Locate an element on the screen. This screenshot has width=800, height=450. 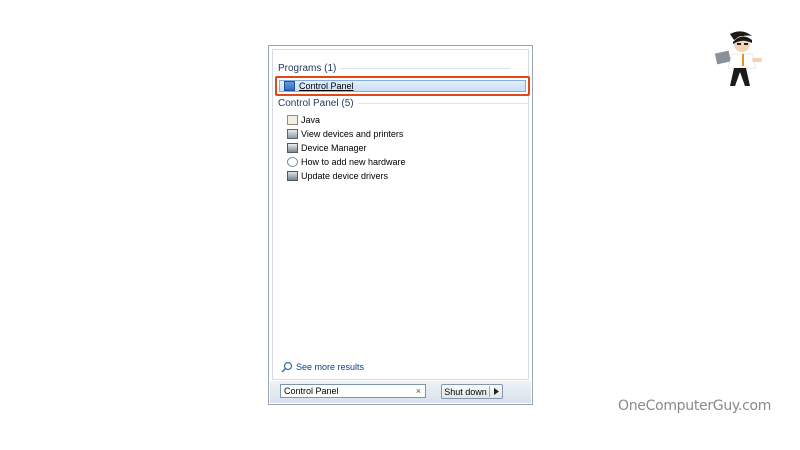
programs-group-label: Programs (1) is located at coordinates (307, 68).